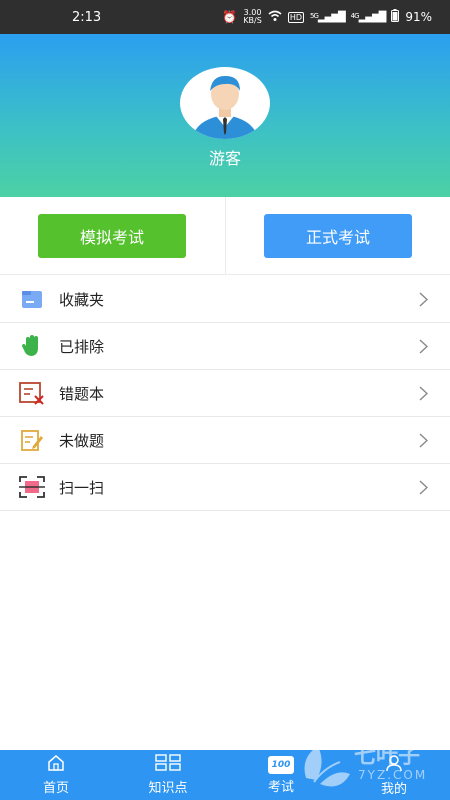 This screenshot has height=800, width=450. Describe the element at coordinates (252, 16) in the screenshot. I see `net-speed: 3.00 KB/S` at that location.